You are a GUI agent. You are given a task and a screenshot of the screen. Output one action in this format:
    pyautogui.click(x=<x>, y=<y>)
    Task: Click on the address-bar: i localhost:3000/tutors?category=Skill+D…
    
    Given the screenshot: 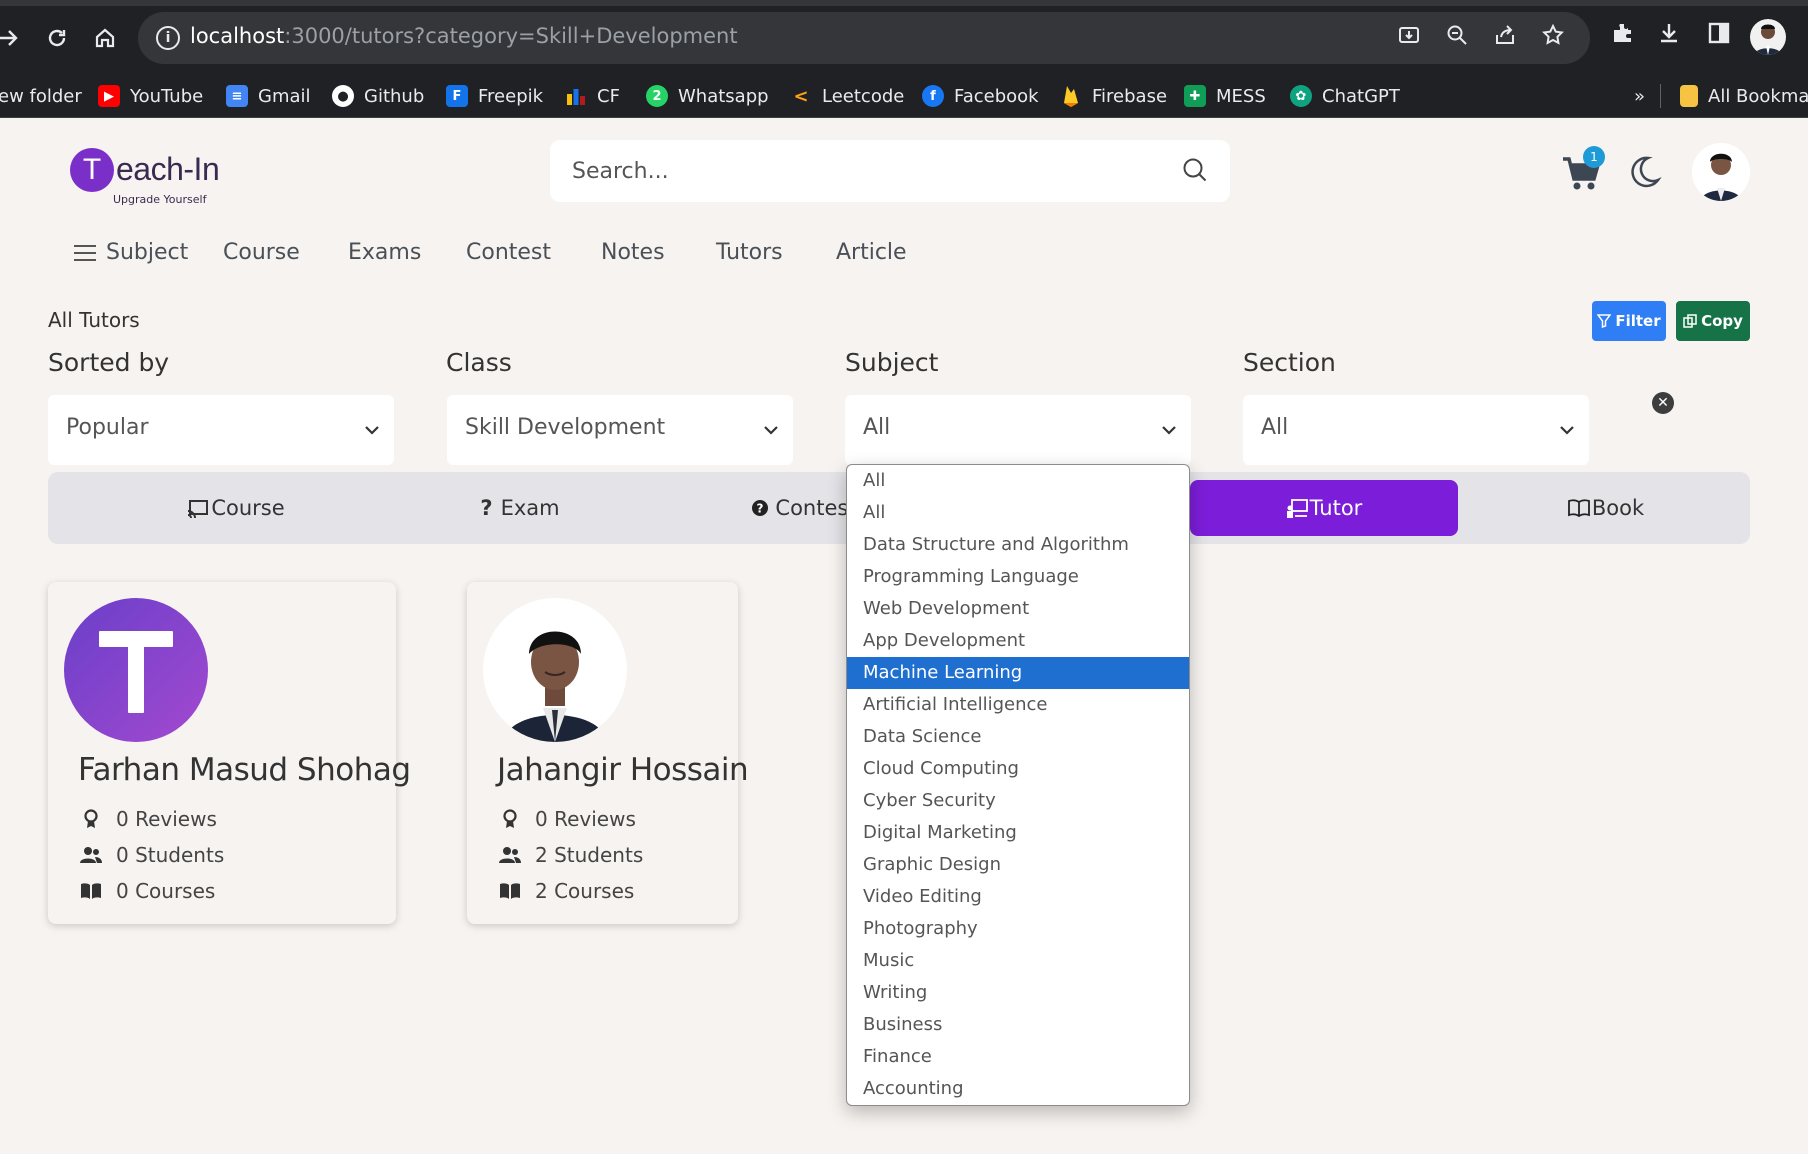 What is the action you would take?
    pyautogui.click(x=864, y=38)
    